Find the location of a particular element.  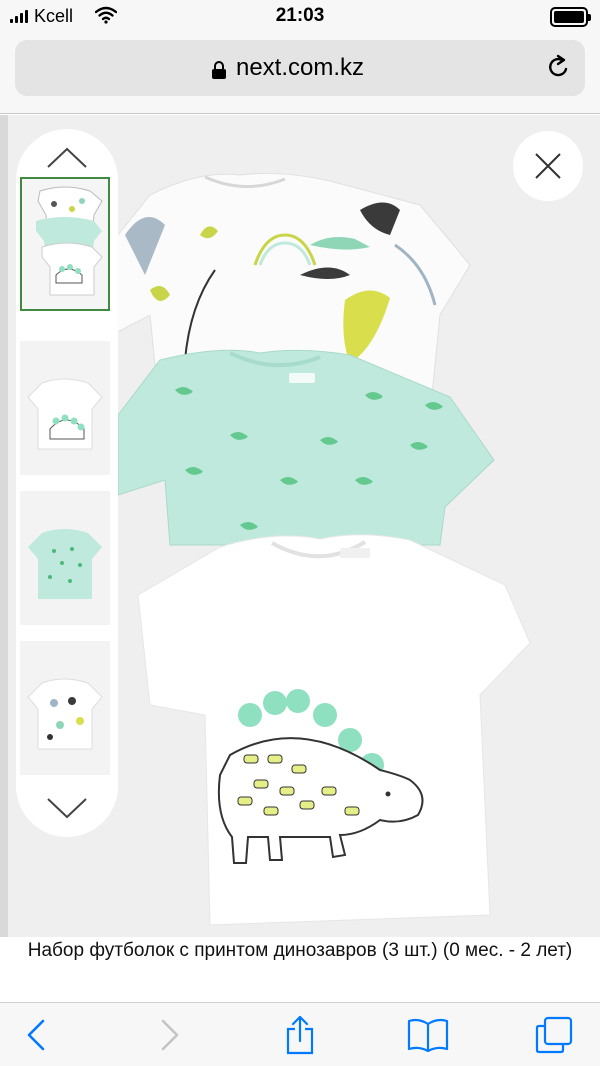

chevron-down-icon is located at coordinates (67, 808).